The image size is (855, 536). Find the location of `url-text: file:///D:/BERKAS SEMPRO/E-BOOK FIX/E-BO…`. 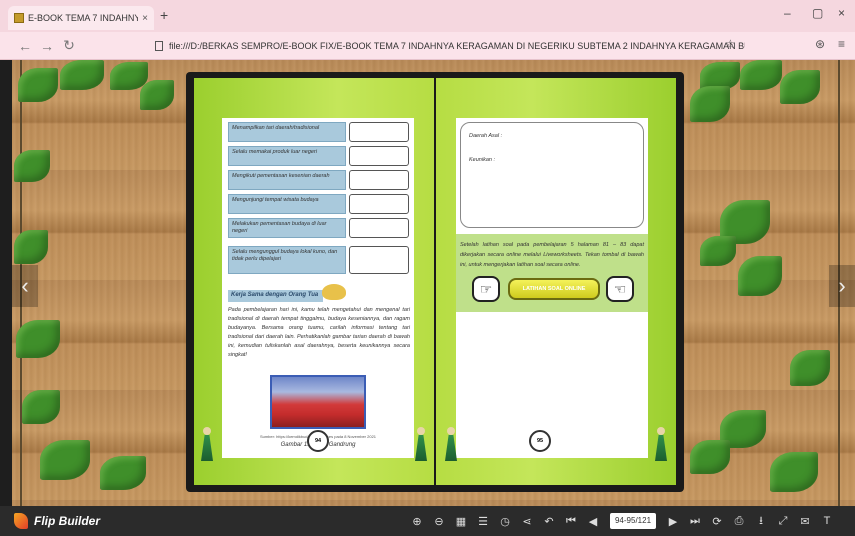

url-text: file:///D:/BERKAS SEMPRO/E-BOOK FIX/E-BO… is located at coordinates (457, 46).